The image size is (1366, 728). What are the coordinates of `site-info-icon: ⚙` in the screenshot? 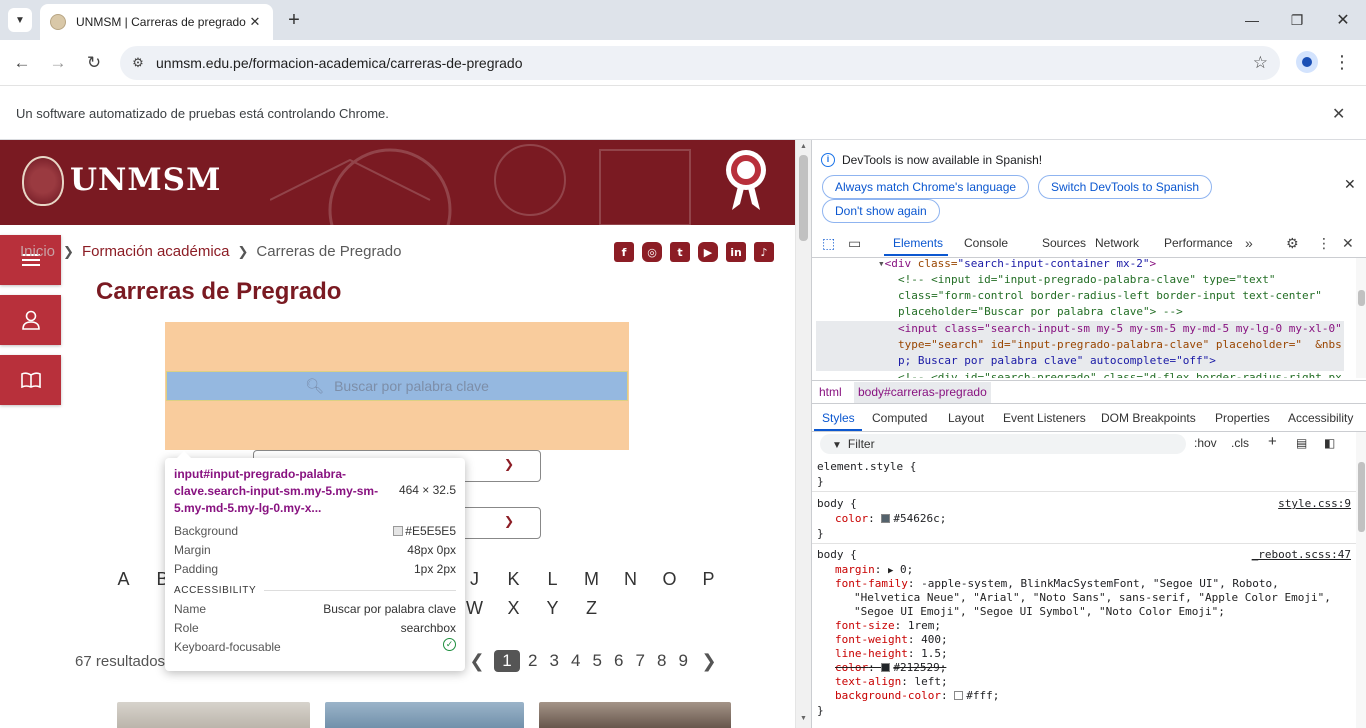 It's located at (138, 63).